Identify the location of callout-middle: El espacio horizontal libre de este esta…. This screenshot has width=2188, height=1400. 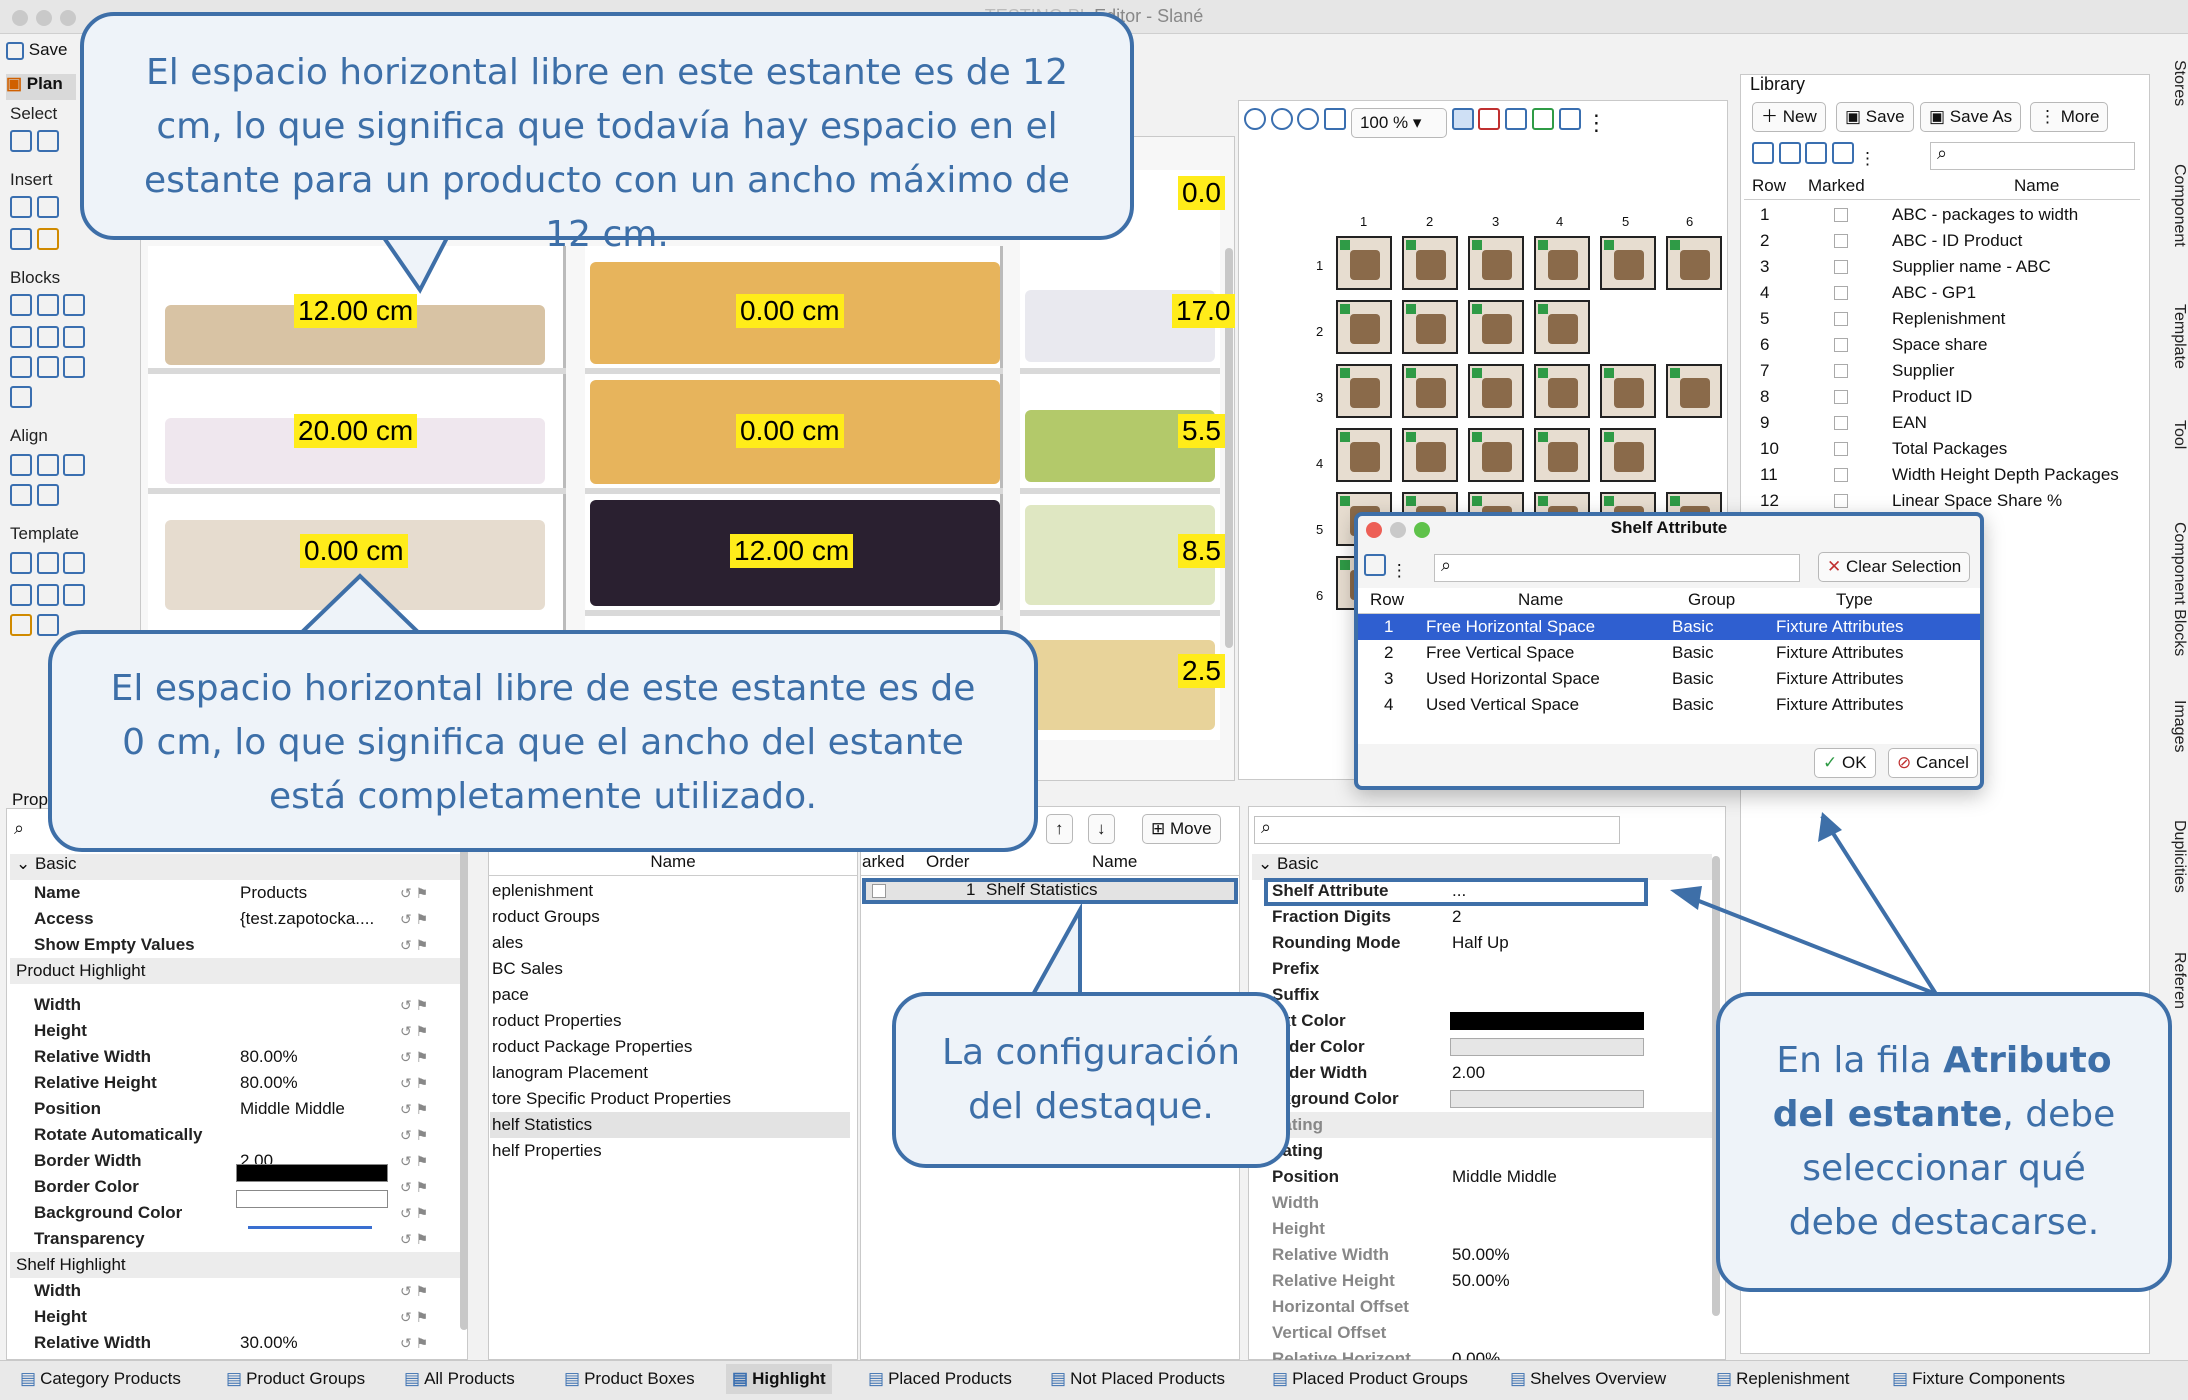
(543, 741).